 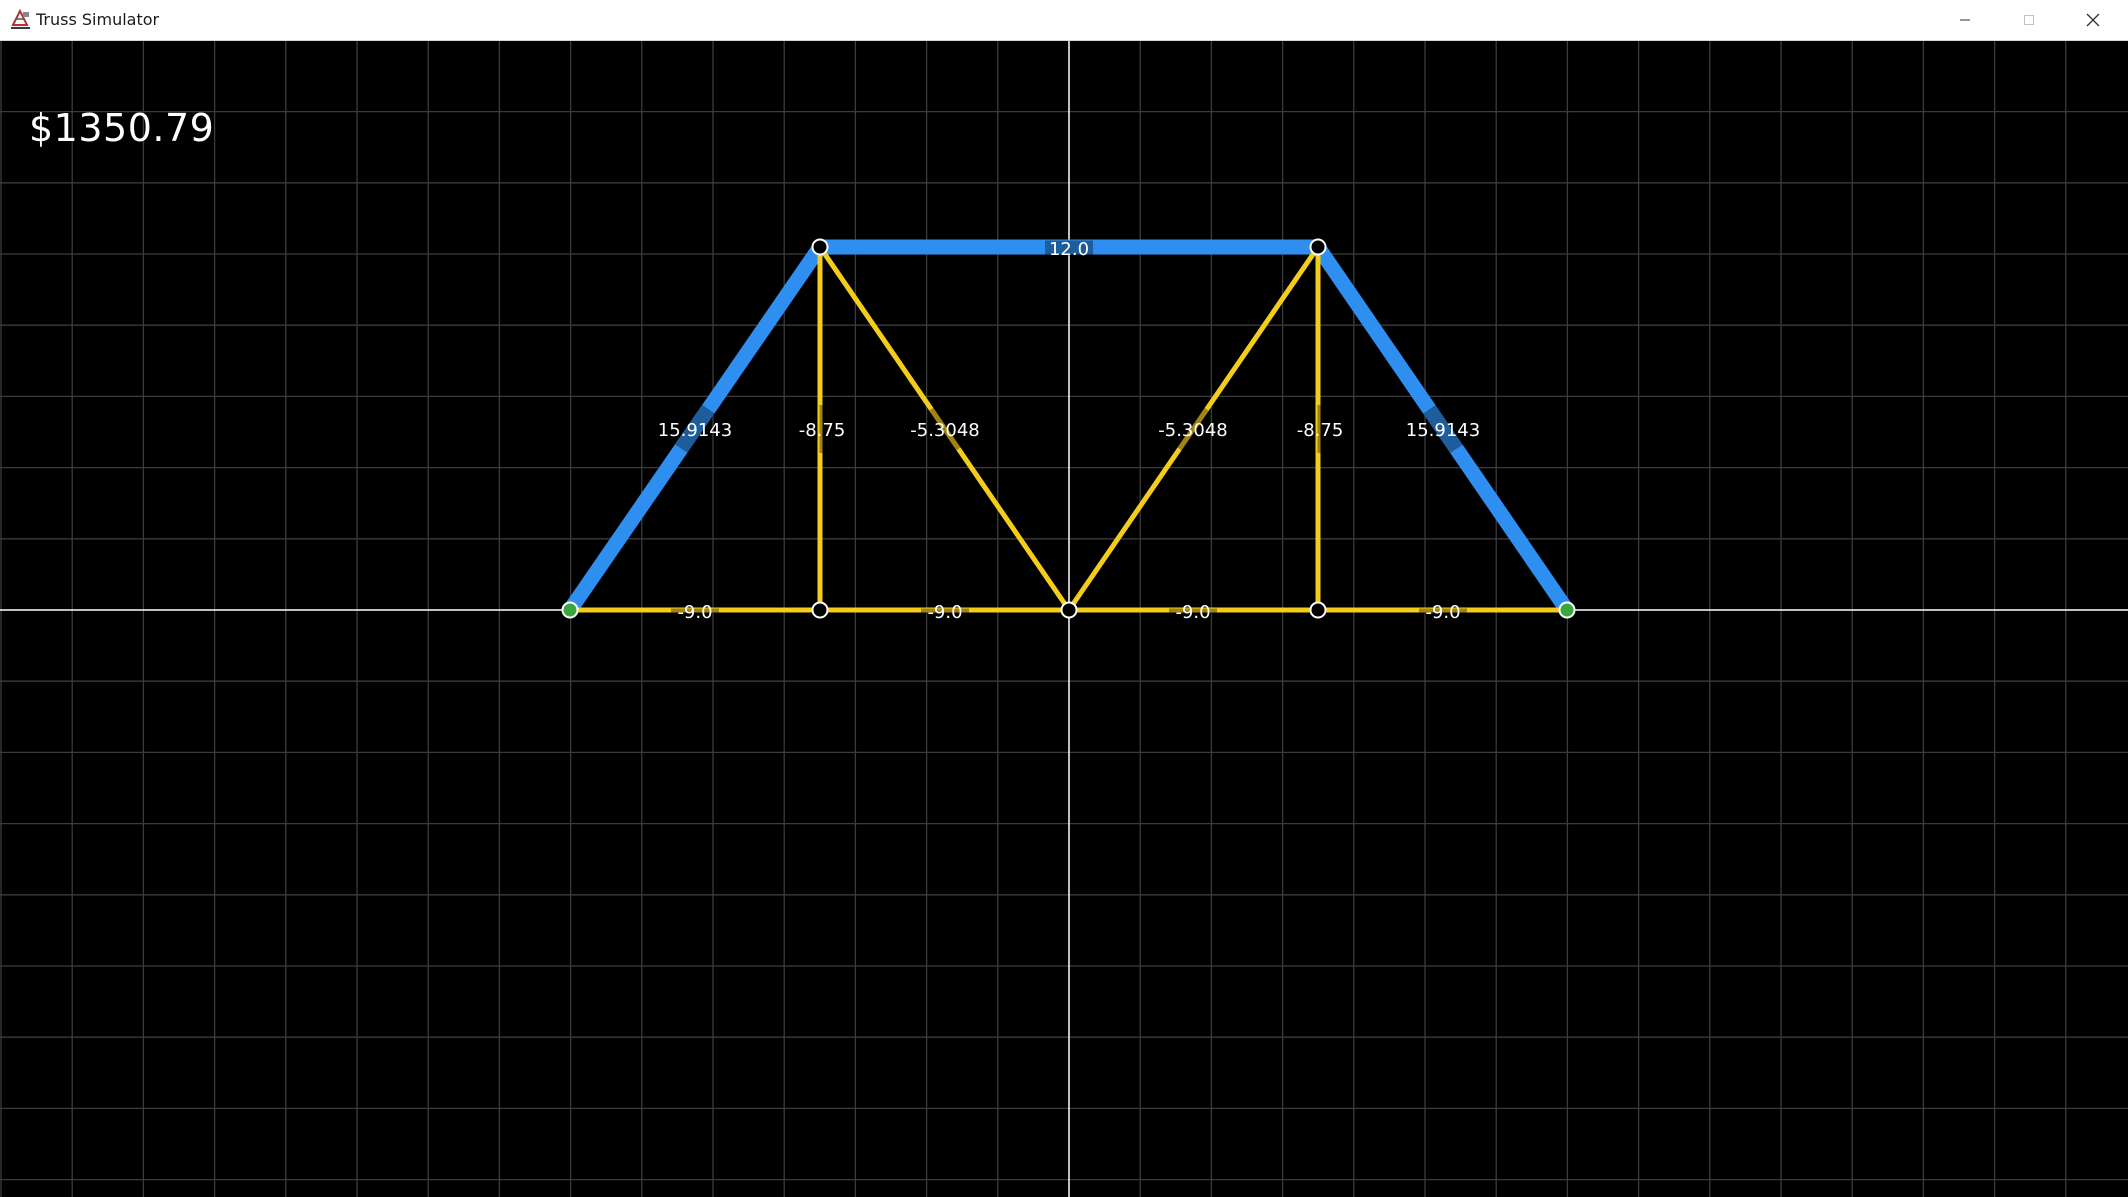 I want to click on minimize-button, so click(x=1965, y=20).